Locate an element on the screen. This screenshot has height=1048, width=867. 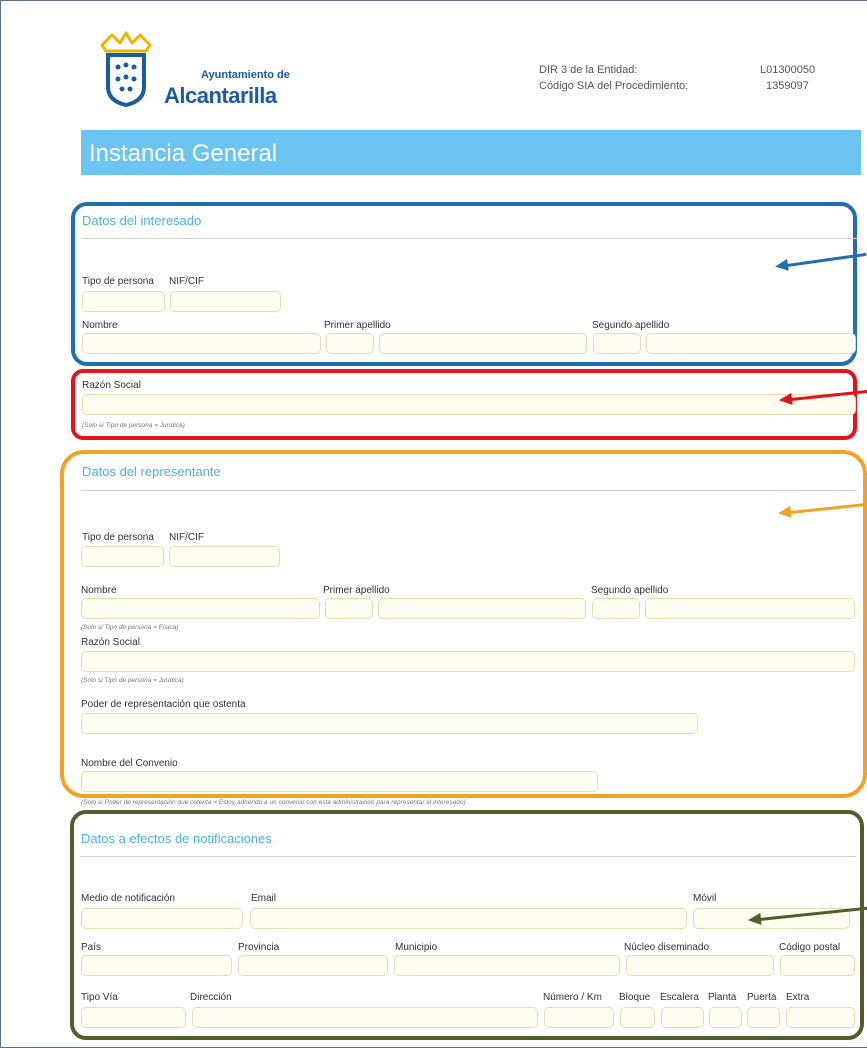
notif-municipio-label: Municipio is located at coordinates (416, 947).